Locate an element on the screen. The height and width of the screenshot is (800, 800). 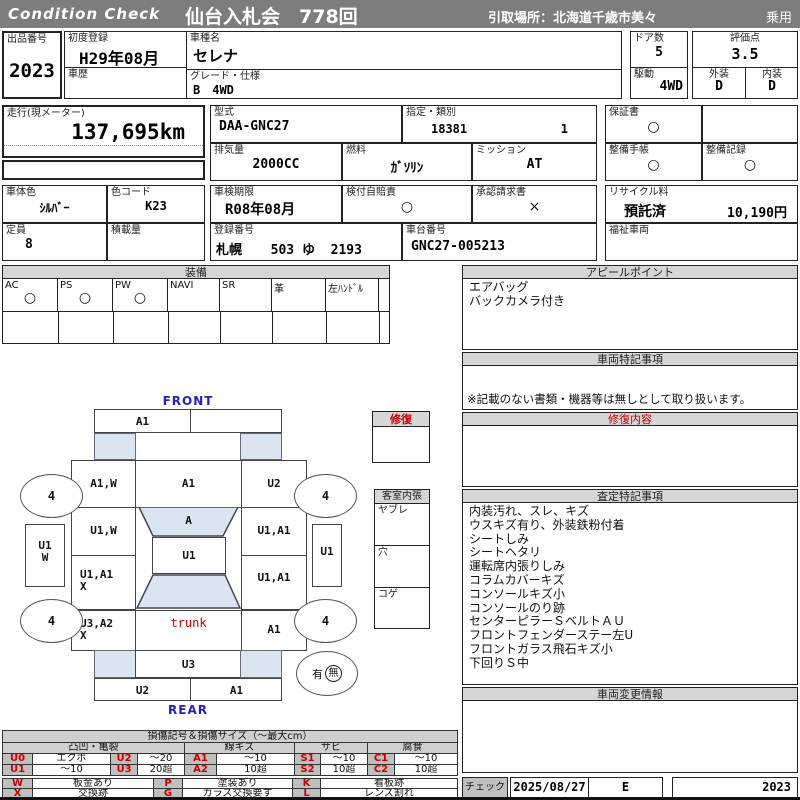
diagram-panel-label: W is located at coordinates (45, 557).